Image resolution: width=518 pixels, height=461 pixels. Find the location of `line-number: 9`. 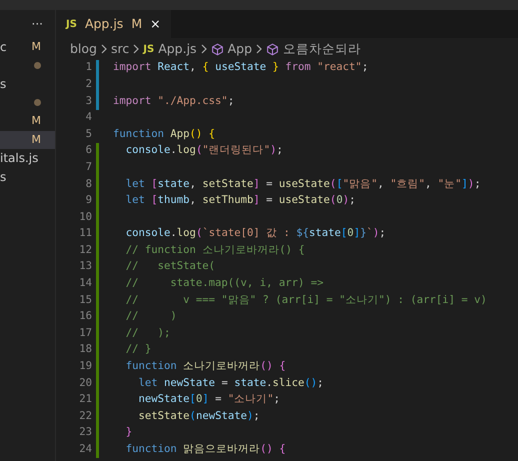

line-number: 9 is located at coordinates (88, 200).